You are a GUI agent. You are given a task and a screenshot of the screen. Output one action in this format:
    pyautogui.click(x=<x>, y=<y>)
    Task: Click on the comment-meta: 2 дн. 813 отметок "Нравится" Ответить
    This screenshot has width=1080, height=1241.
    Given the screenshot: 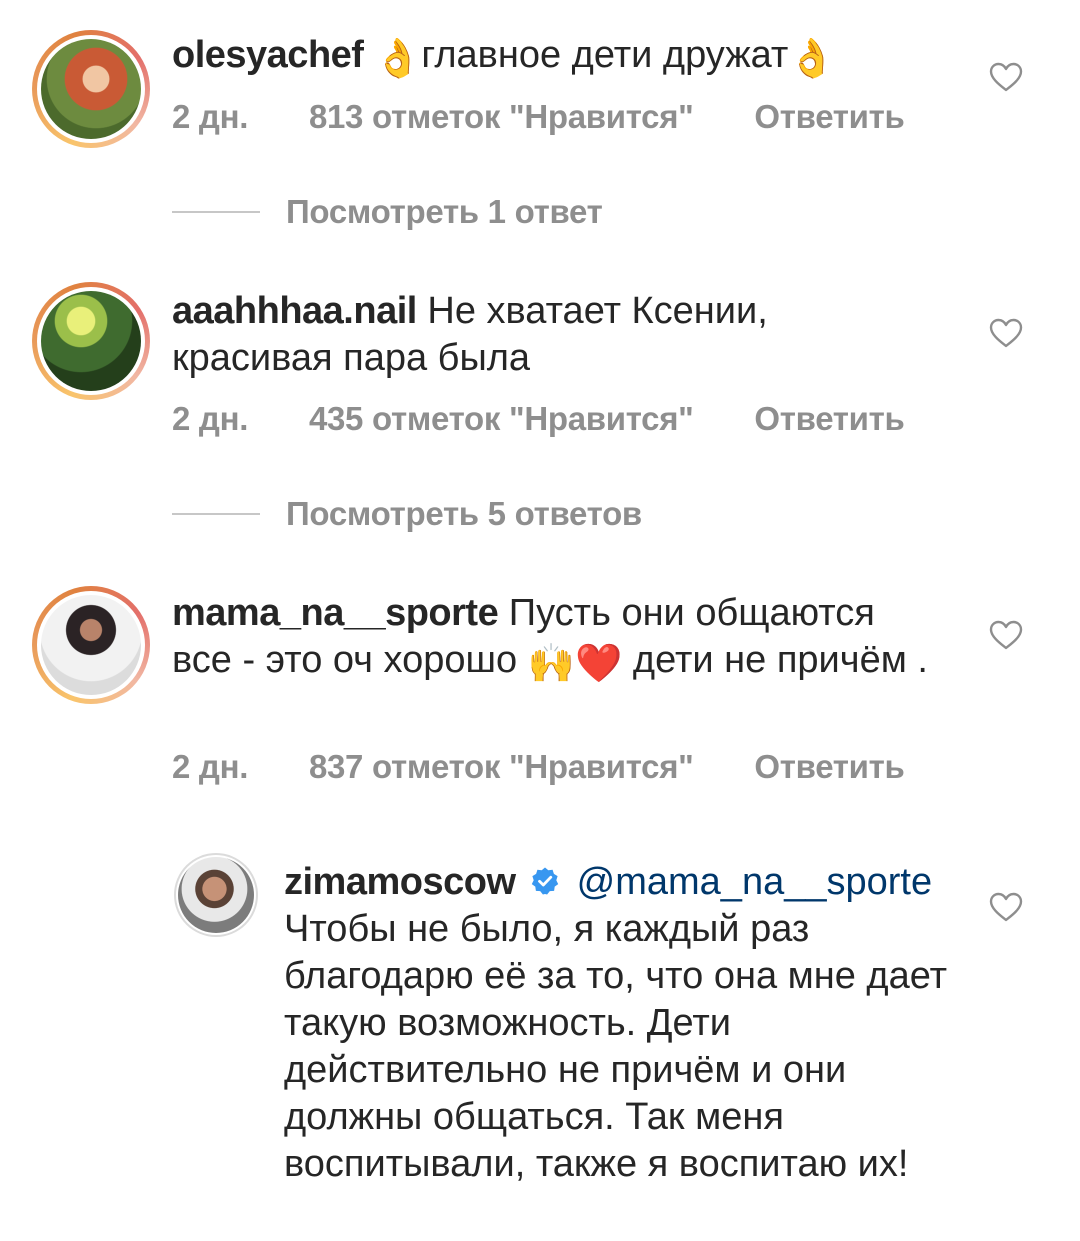 What is the action you would take?
    pyautogui.click(x=538, y=117)
    